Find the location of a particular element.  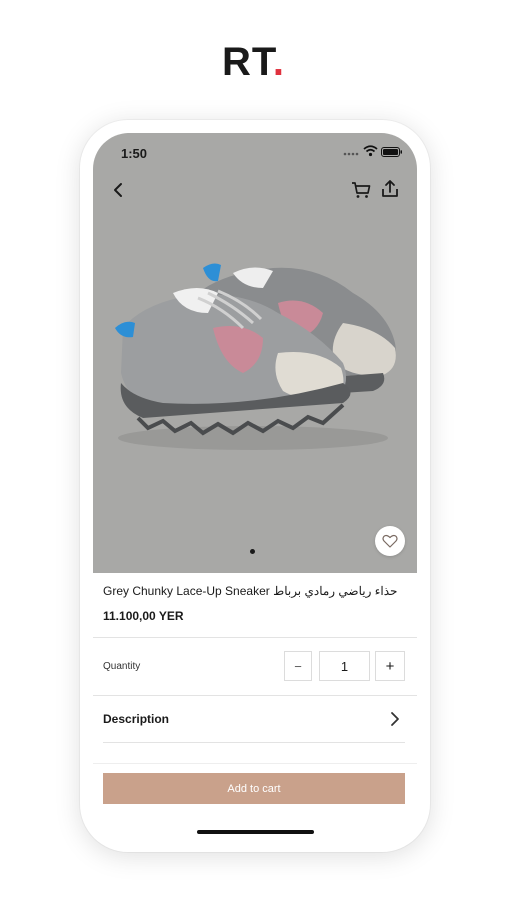

battery-icon is located at coordinates (391, 152).